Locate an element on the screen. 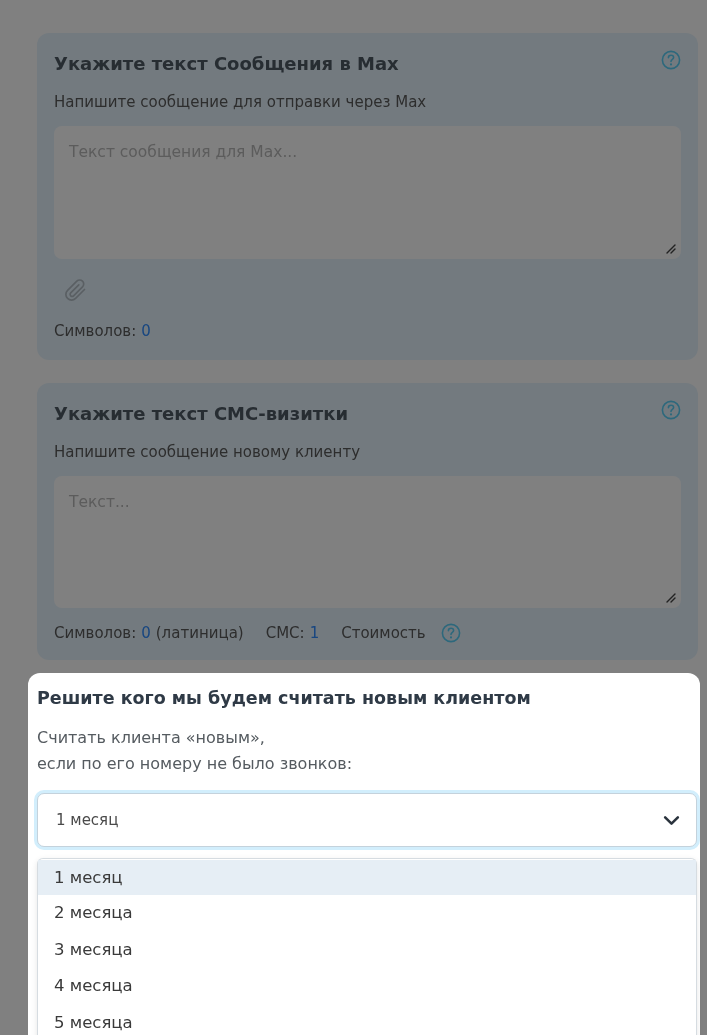 The width and height of the screenshot is (707, 1035). card-title: Укажите текст СМС-визитки is located at coordinates (201, 414).